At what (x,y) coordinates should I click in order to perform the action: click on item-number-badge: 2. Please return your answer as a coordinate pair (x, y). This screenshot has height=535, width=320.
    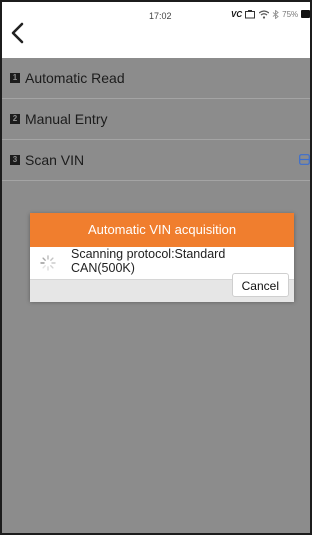
    Looking at the image, I should click on (15, 119).